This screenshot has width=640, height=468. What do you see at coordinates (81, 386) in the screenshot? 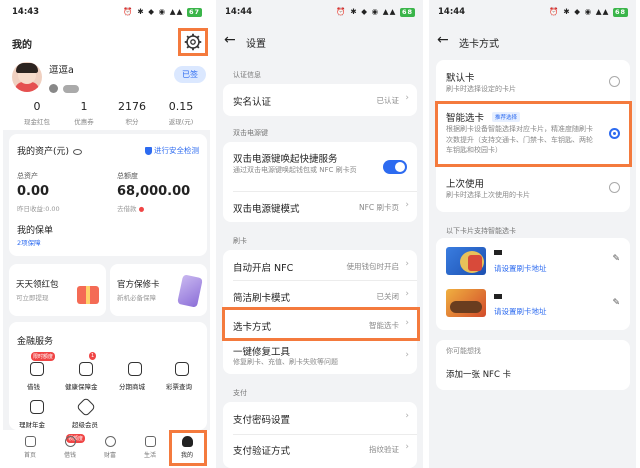
I see `finance-health: 健康保障金` at bounding box center [81, 386].